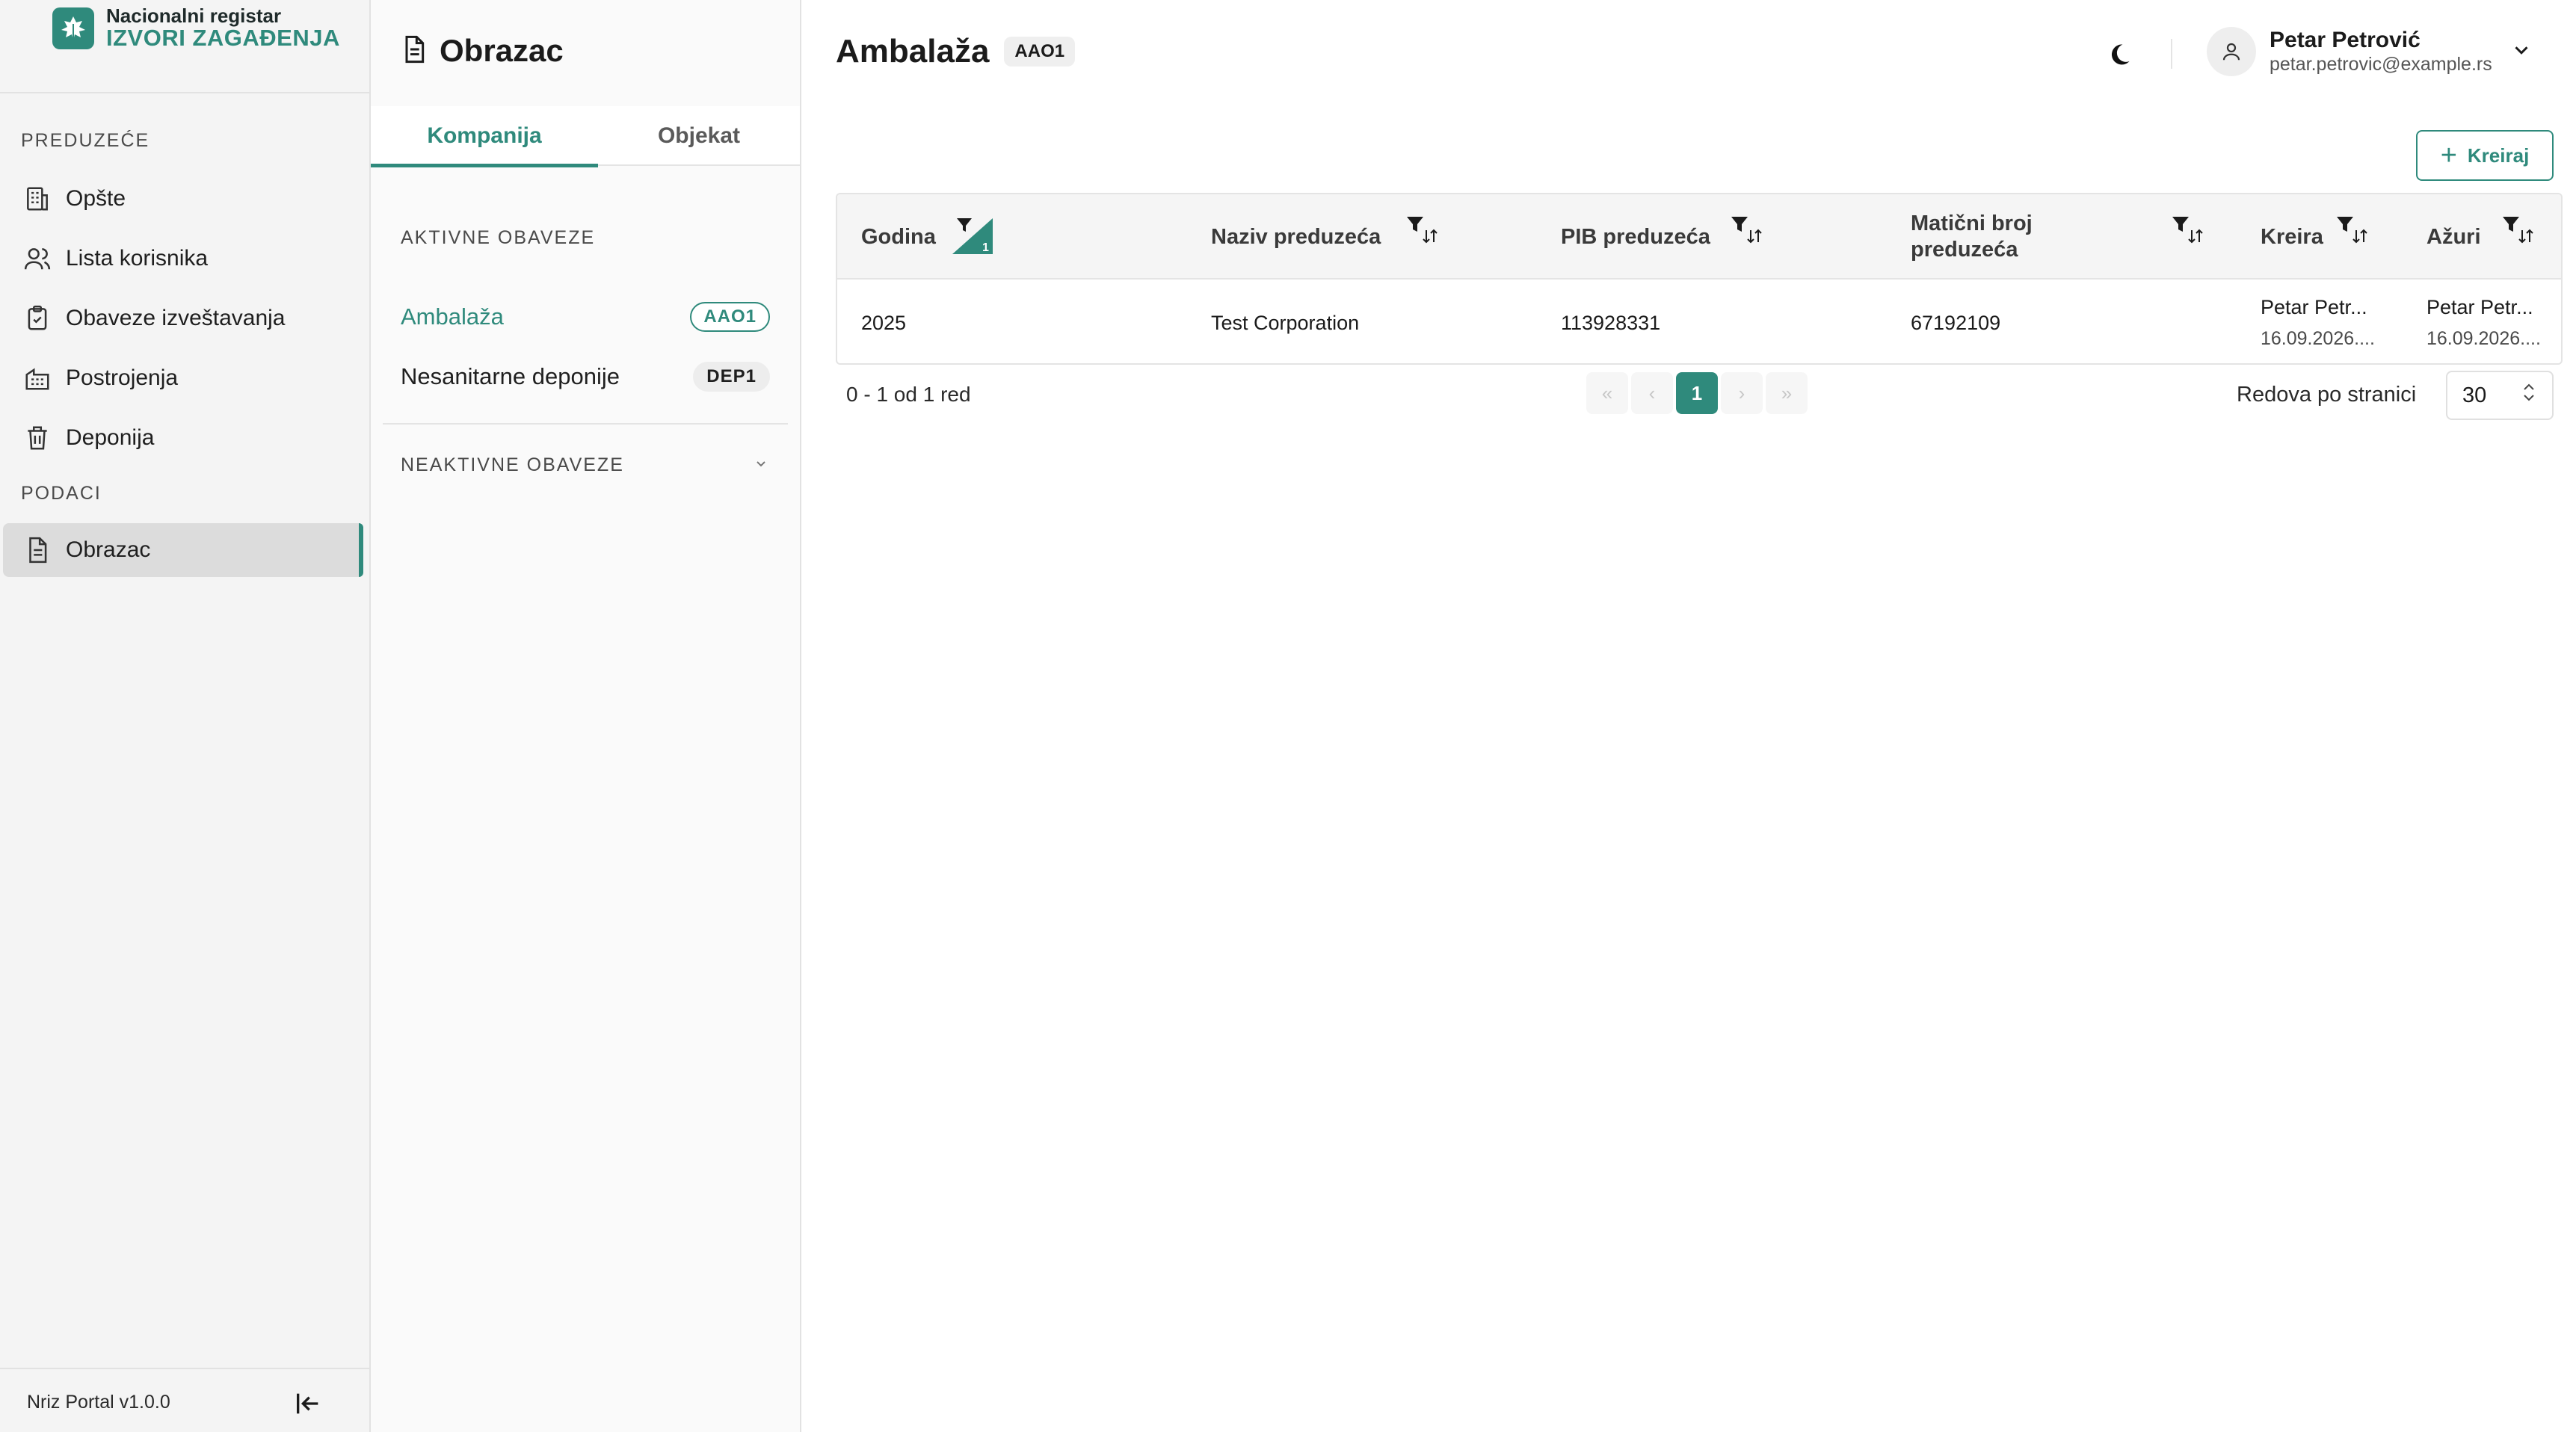 The width and height of the screenshot is (2576, 1432). What do you see at coordinates (98, 1402) in the screenshot?
I see `app-version: Nriz Portal v1.0.0` at bounding box center [98, 1402].